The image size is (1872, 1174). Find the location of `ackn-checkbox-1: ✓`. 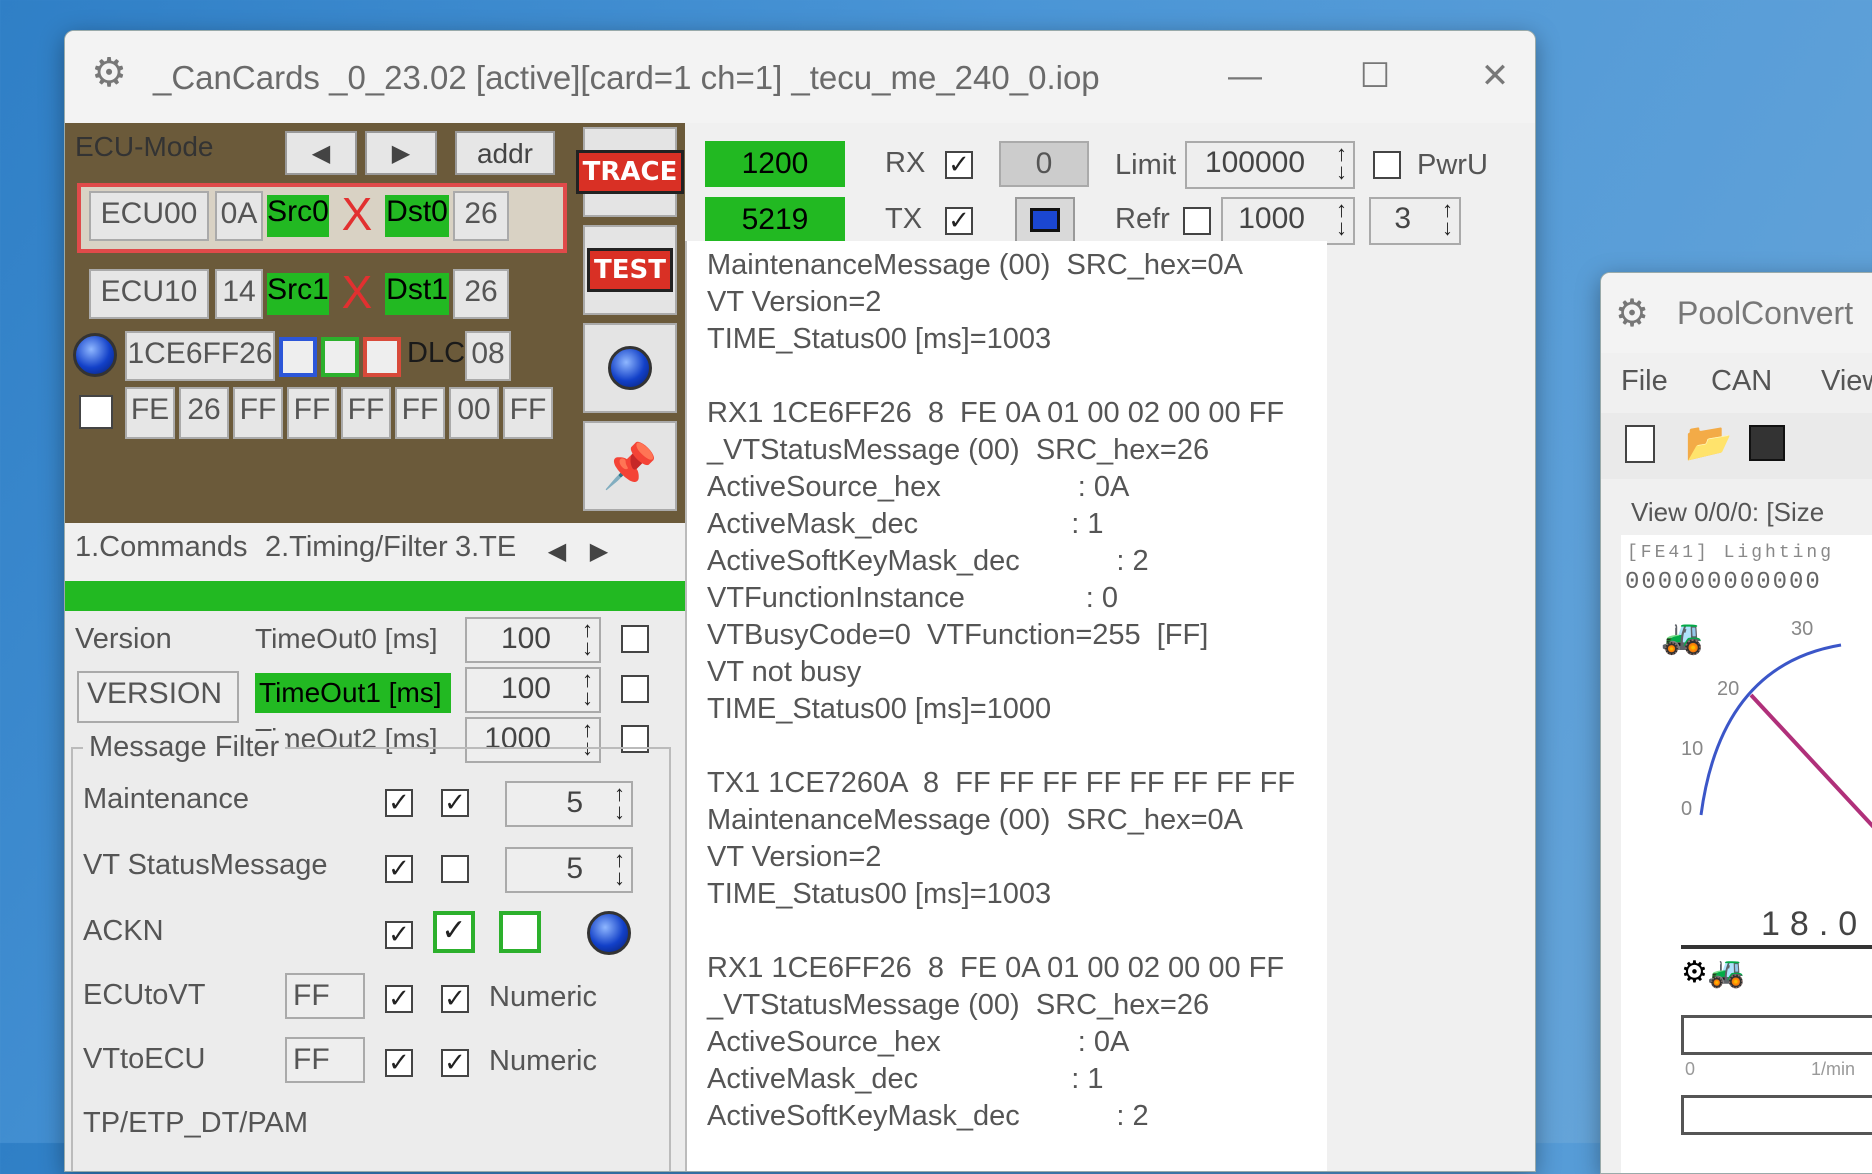

ackn-checkbox-1: ✓ is located at coordinates (399, 935).